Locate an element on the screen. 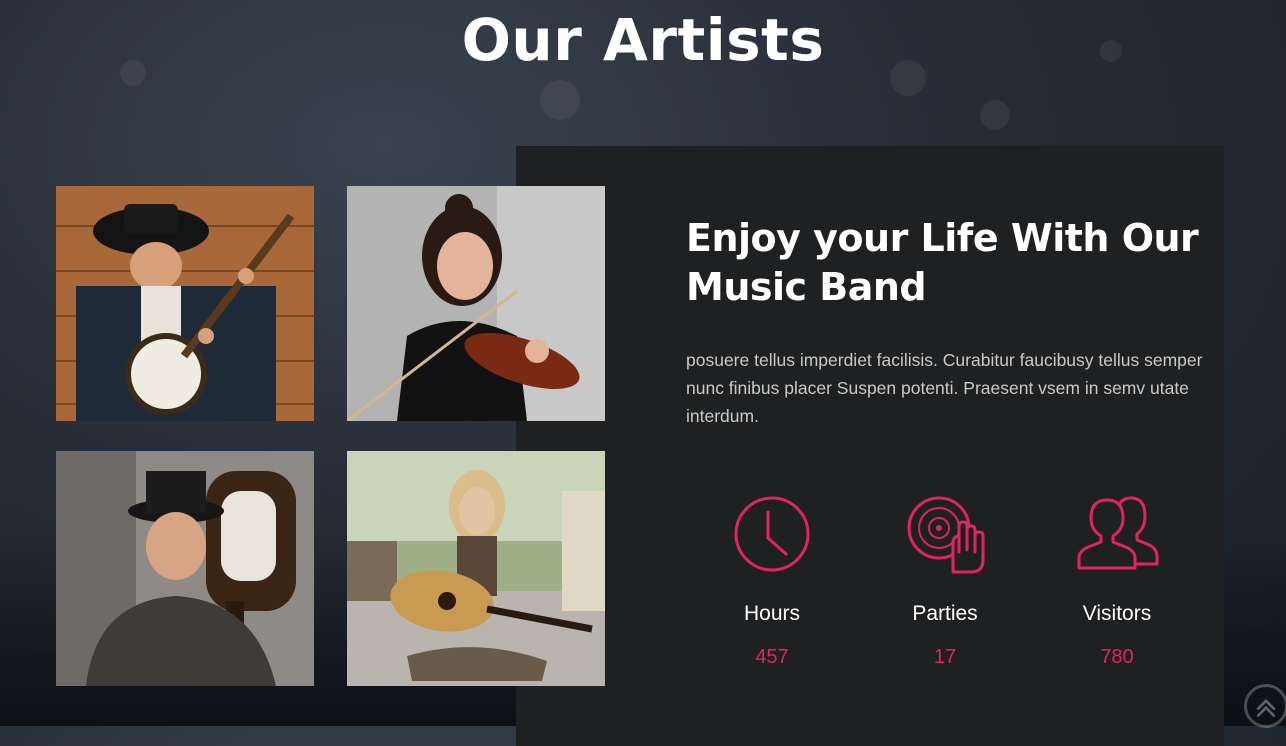 This screenshot has width=1286, height=746. stat-parties: Parties 17 is located at coordinates (945, 580).